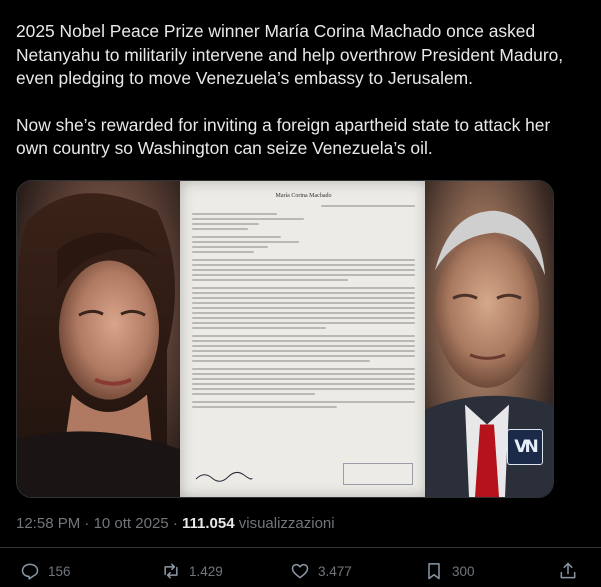  Describe the element at coordinates (98, 345) in the screenshot. I see `woman-portrait-illustration` at that location.